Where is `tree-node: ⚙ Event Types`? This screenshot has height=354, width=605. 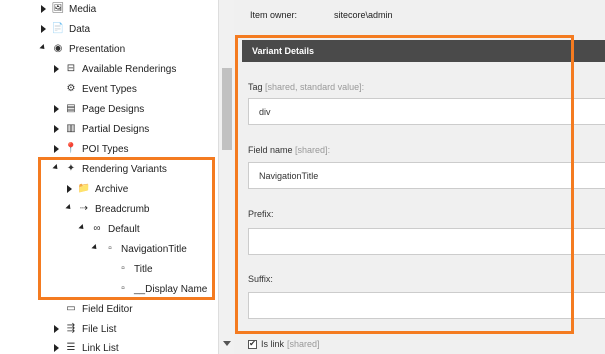 tree-node: ⚙ Event Types is located at coordinates (94, 89).